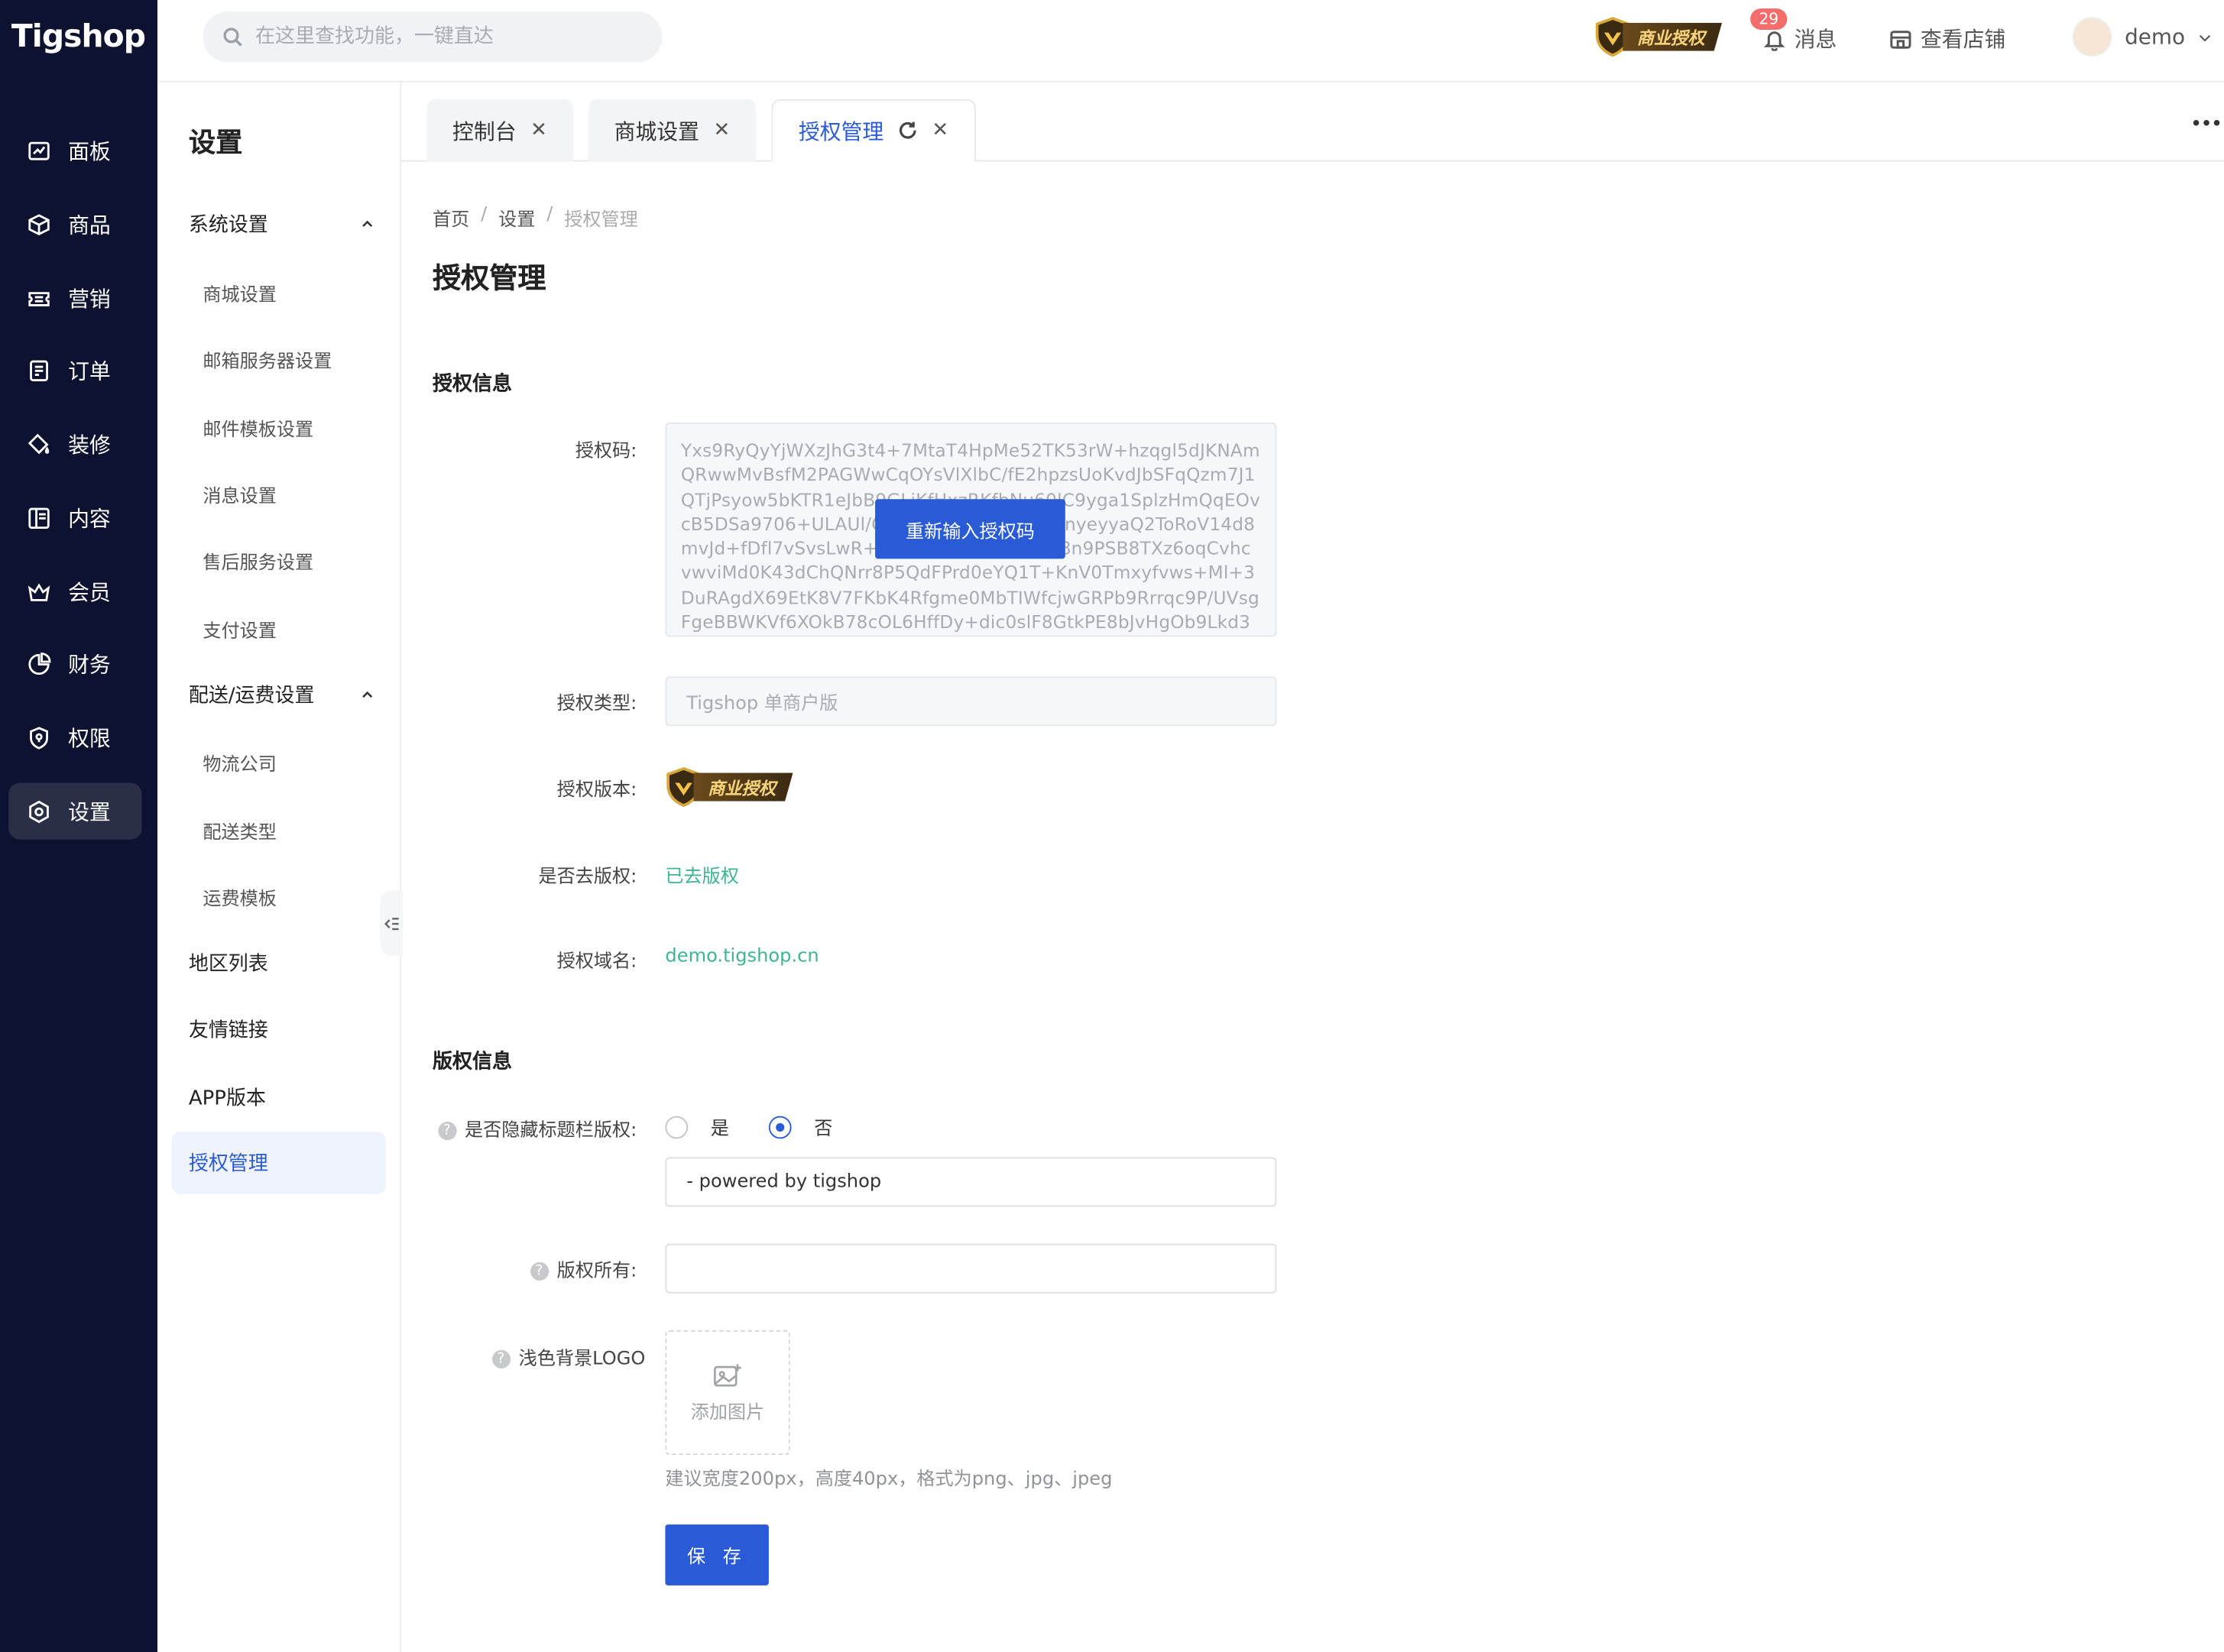 The image size is (2224, 1652). I want to click on nav-label: 面板, so click(89, 151).